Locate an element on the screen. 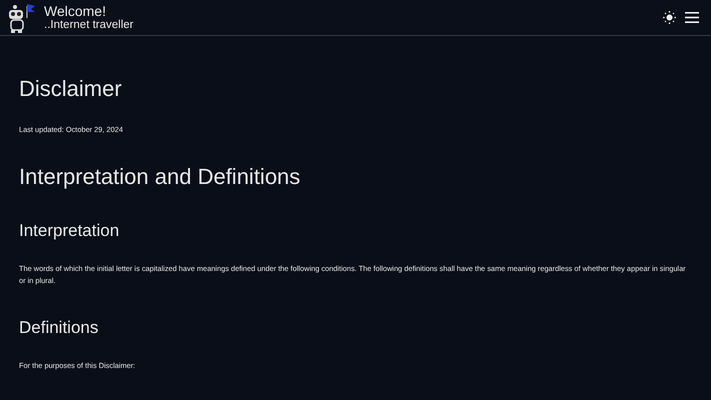 Image resolution: width=711 pixels, height=400 pixels. site-subtitle: ..Internet traveller is located at coordinates (89, 25).